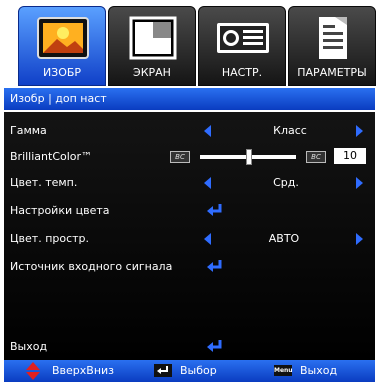 The image size is (379, 382). What do you see at coordinates (350, 156) in the screenshot?
I see `brilliantcolor-value: 10` at bounding box center [350, 156].